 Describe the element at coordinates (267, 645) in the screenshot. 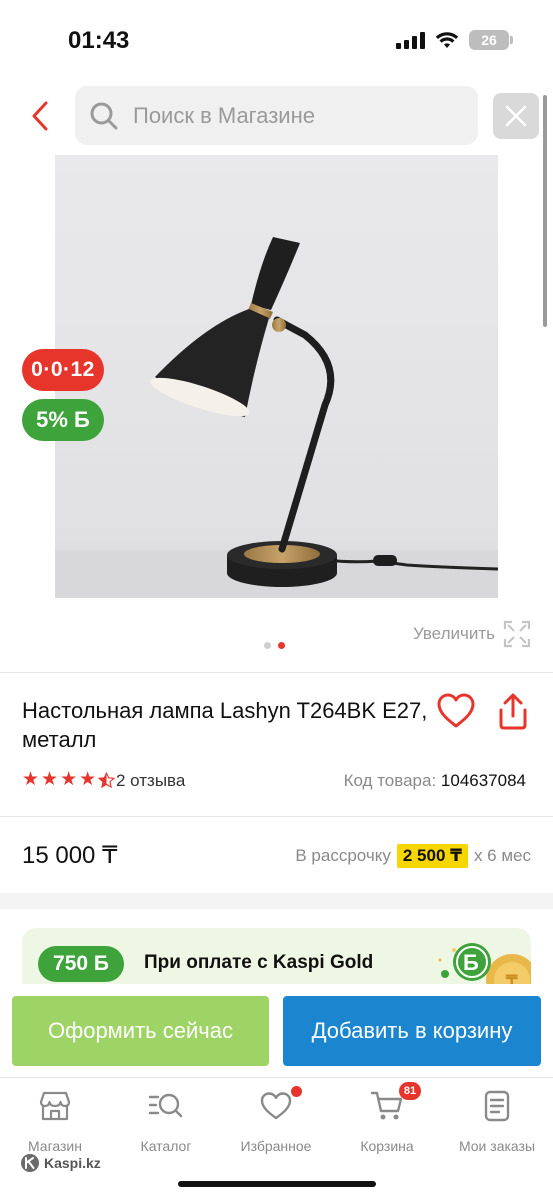

I see `pager-dot` at that location.